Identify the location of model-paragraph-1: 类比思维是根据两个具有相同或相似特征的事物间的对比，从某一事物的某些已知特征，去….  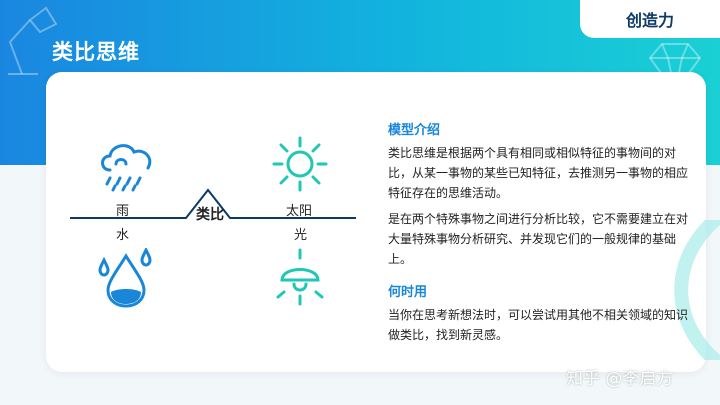
(538, 173).